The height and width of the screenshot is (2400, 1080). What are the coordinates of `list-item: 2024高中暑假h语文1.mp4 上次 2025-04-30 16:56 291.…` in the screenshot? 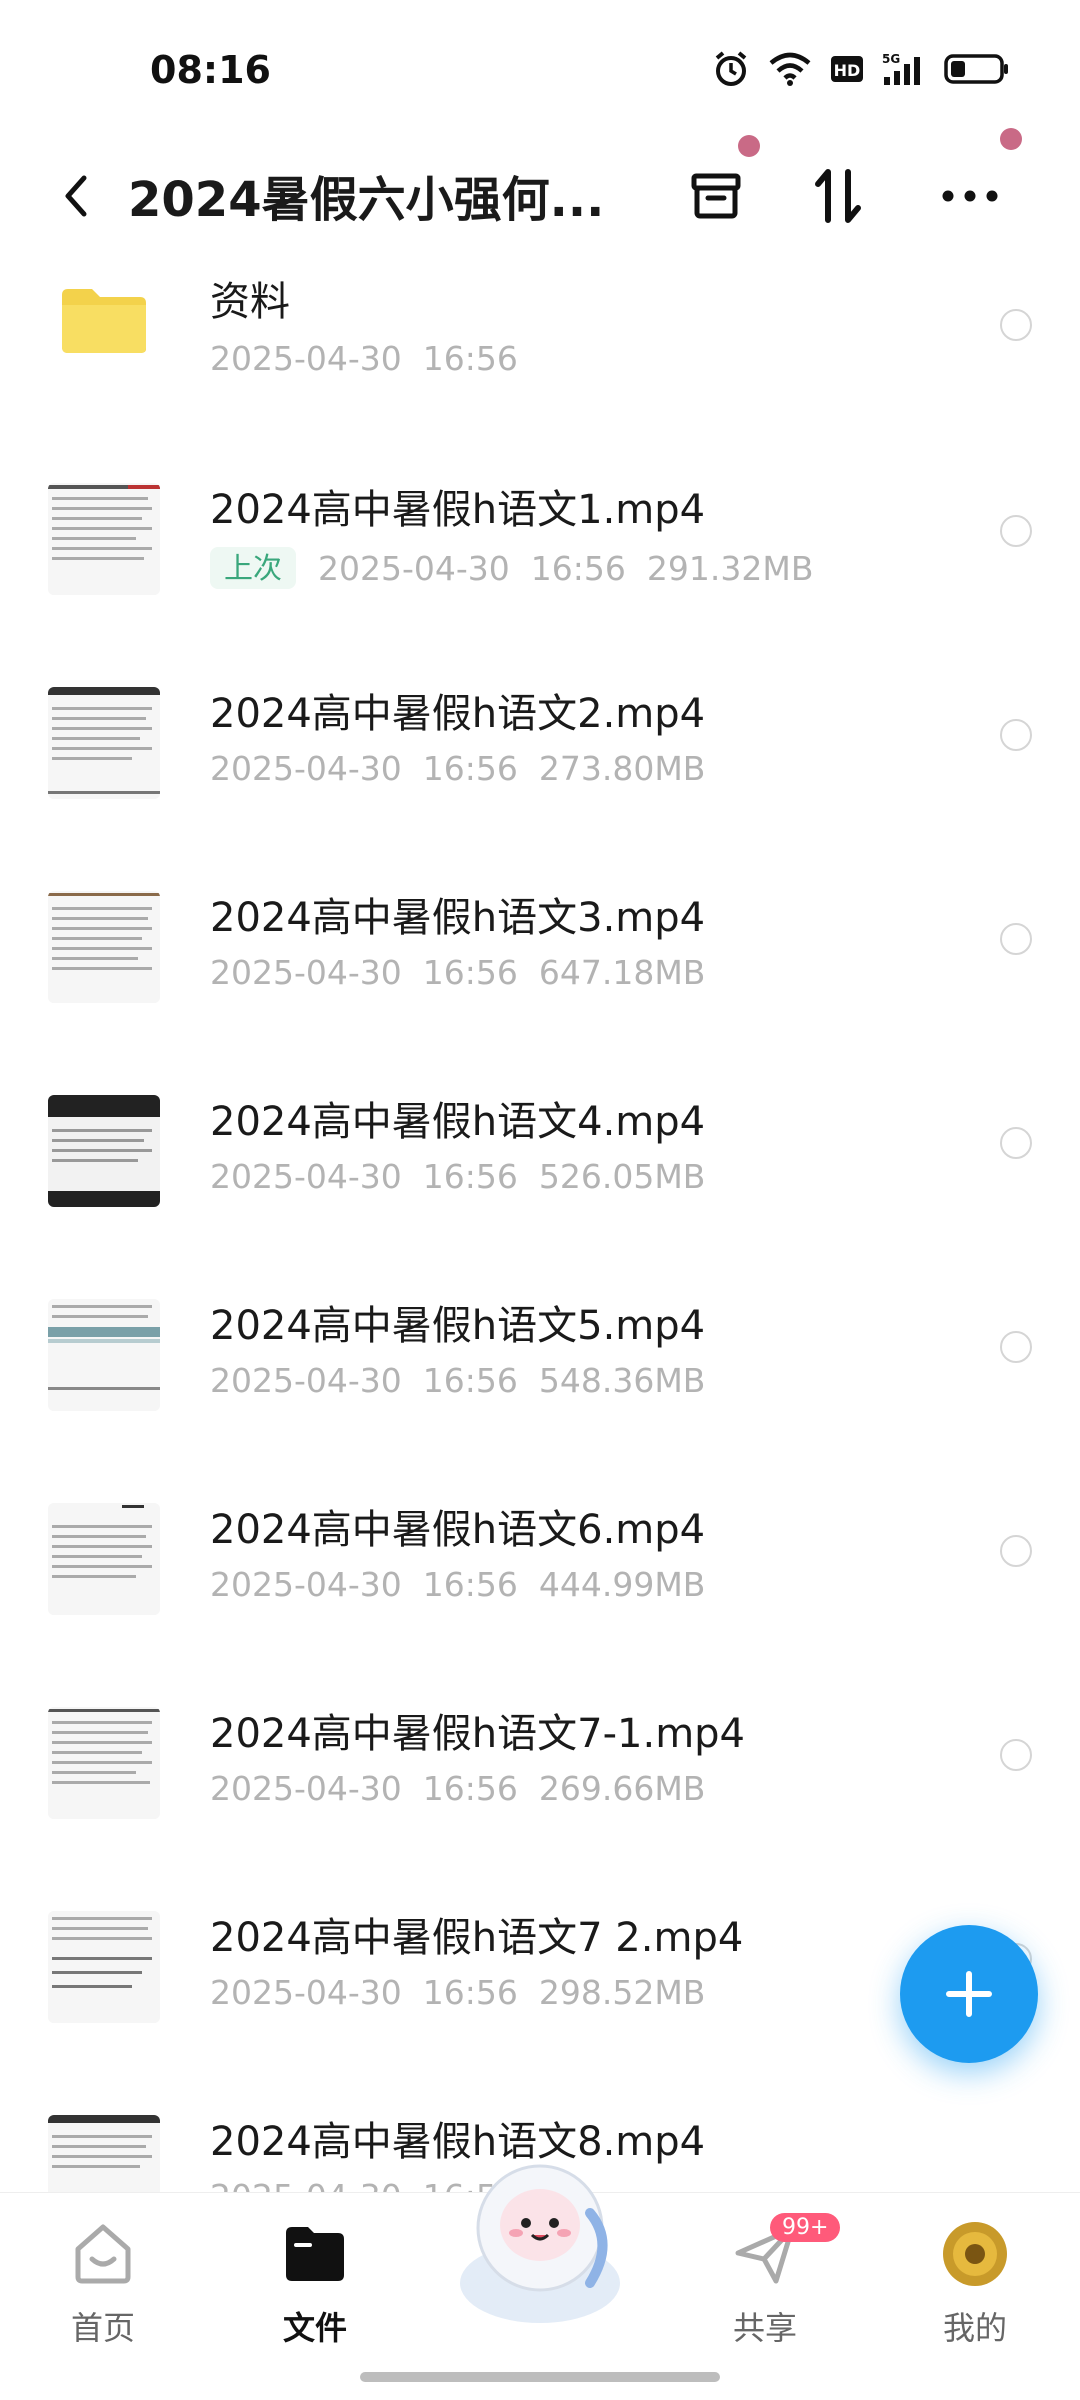 It's located at (540, 561).